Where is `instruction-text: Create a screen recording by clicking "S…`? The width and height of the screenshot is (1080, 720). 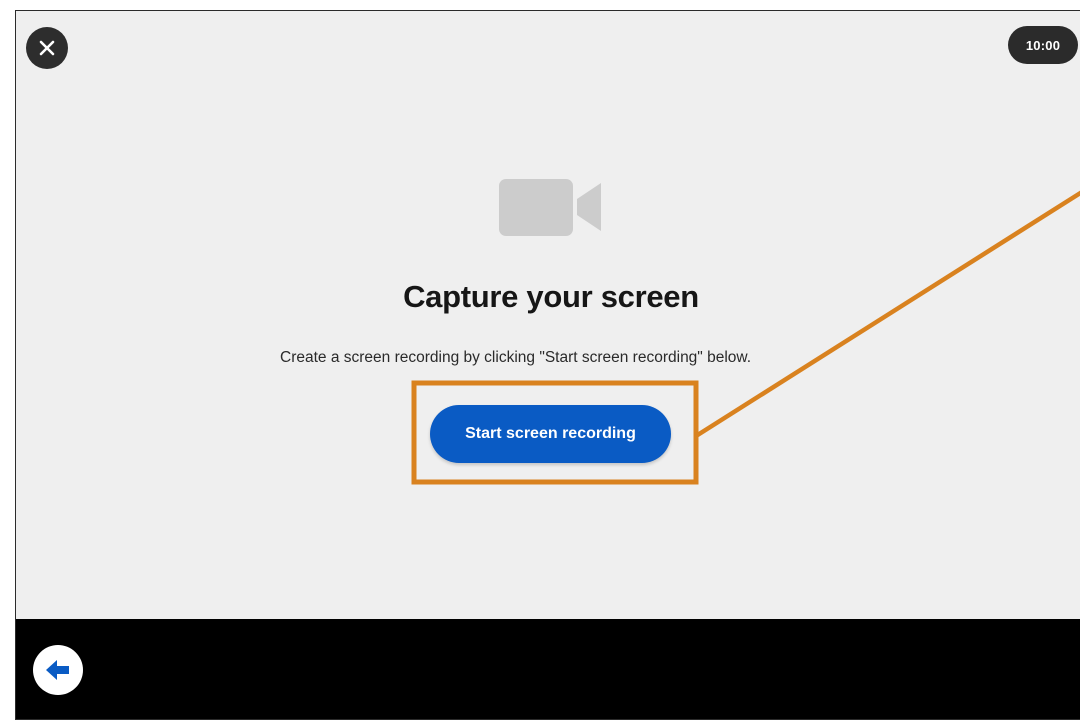
instruction-text: Create a screen recording by clicking "S… is located at coordinates (516, 357).